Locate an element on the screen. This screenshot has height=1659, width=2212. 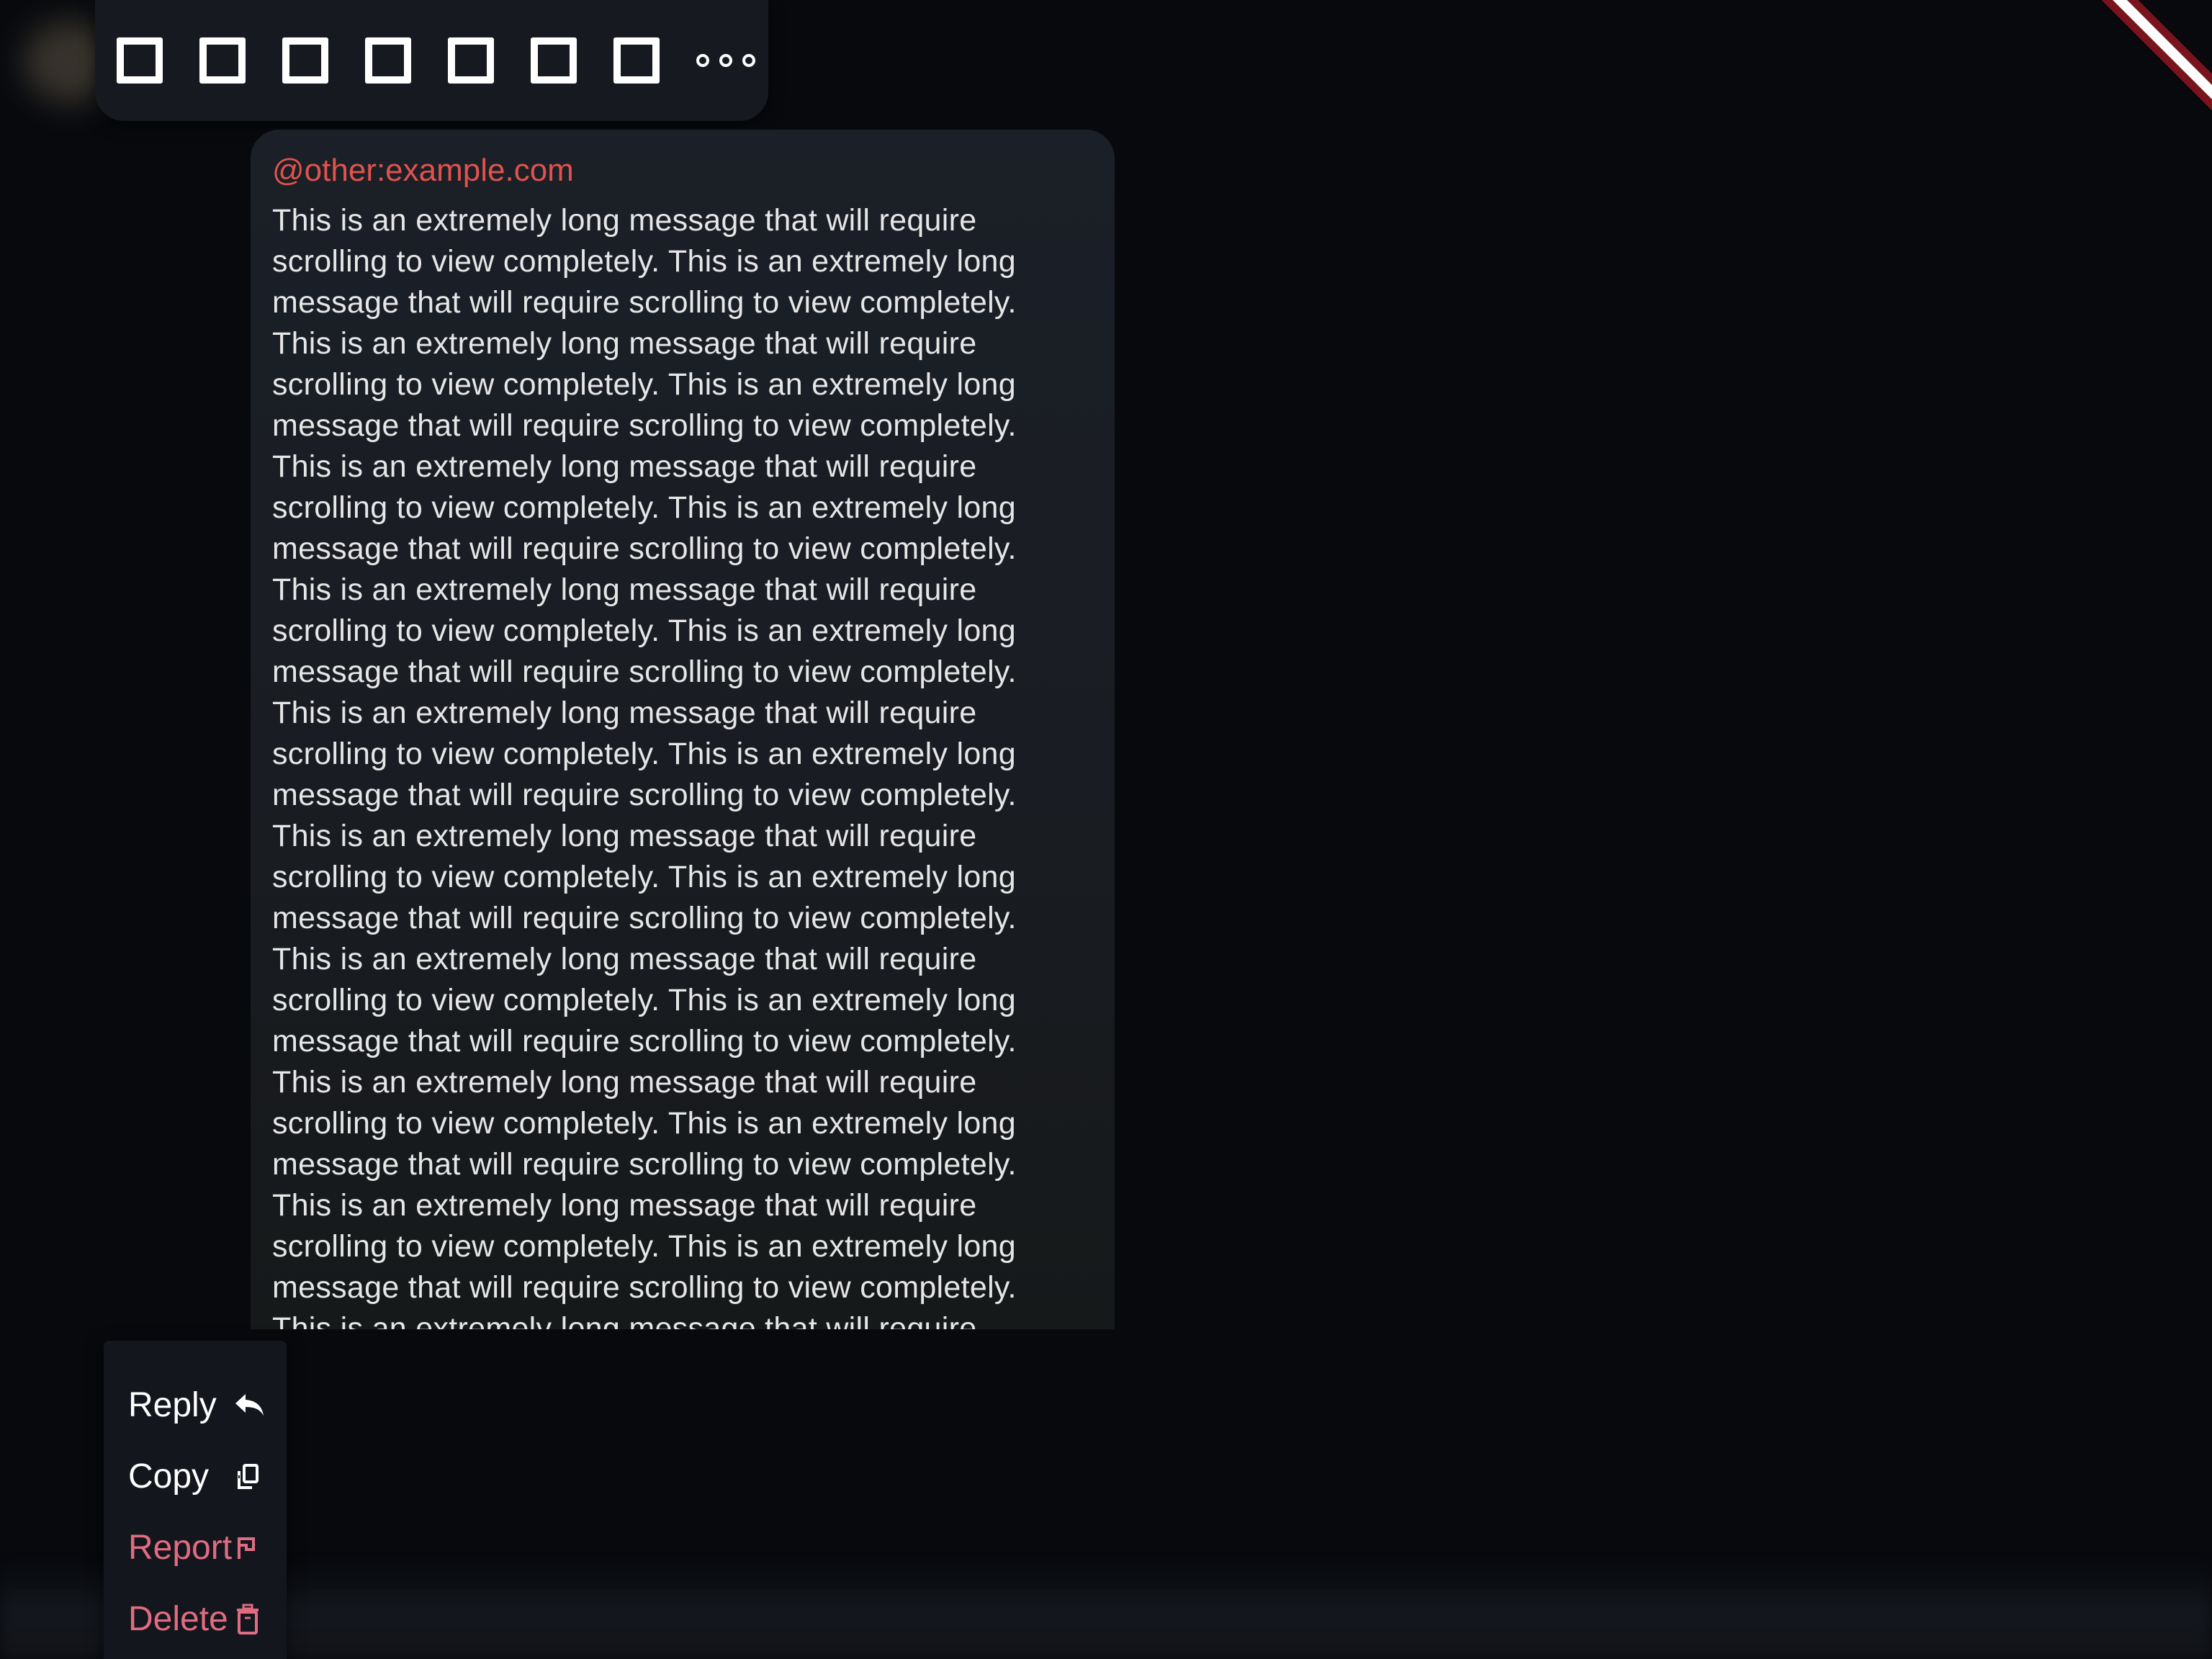
sender-name: @other:example.com is located at coordinates (683, 171).